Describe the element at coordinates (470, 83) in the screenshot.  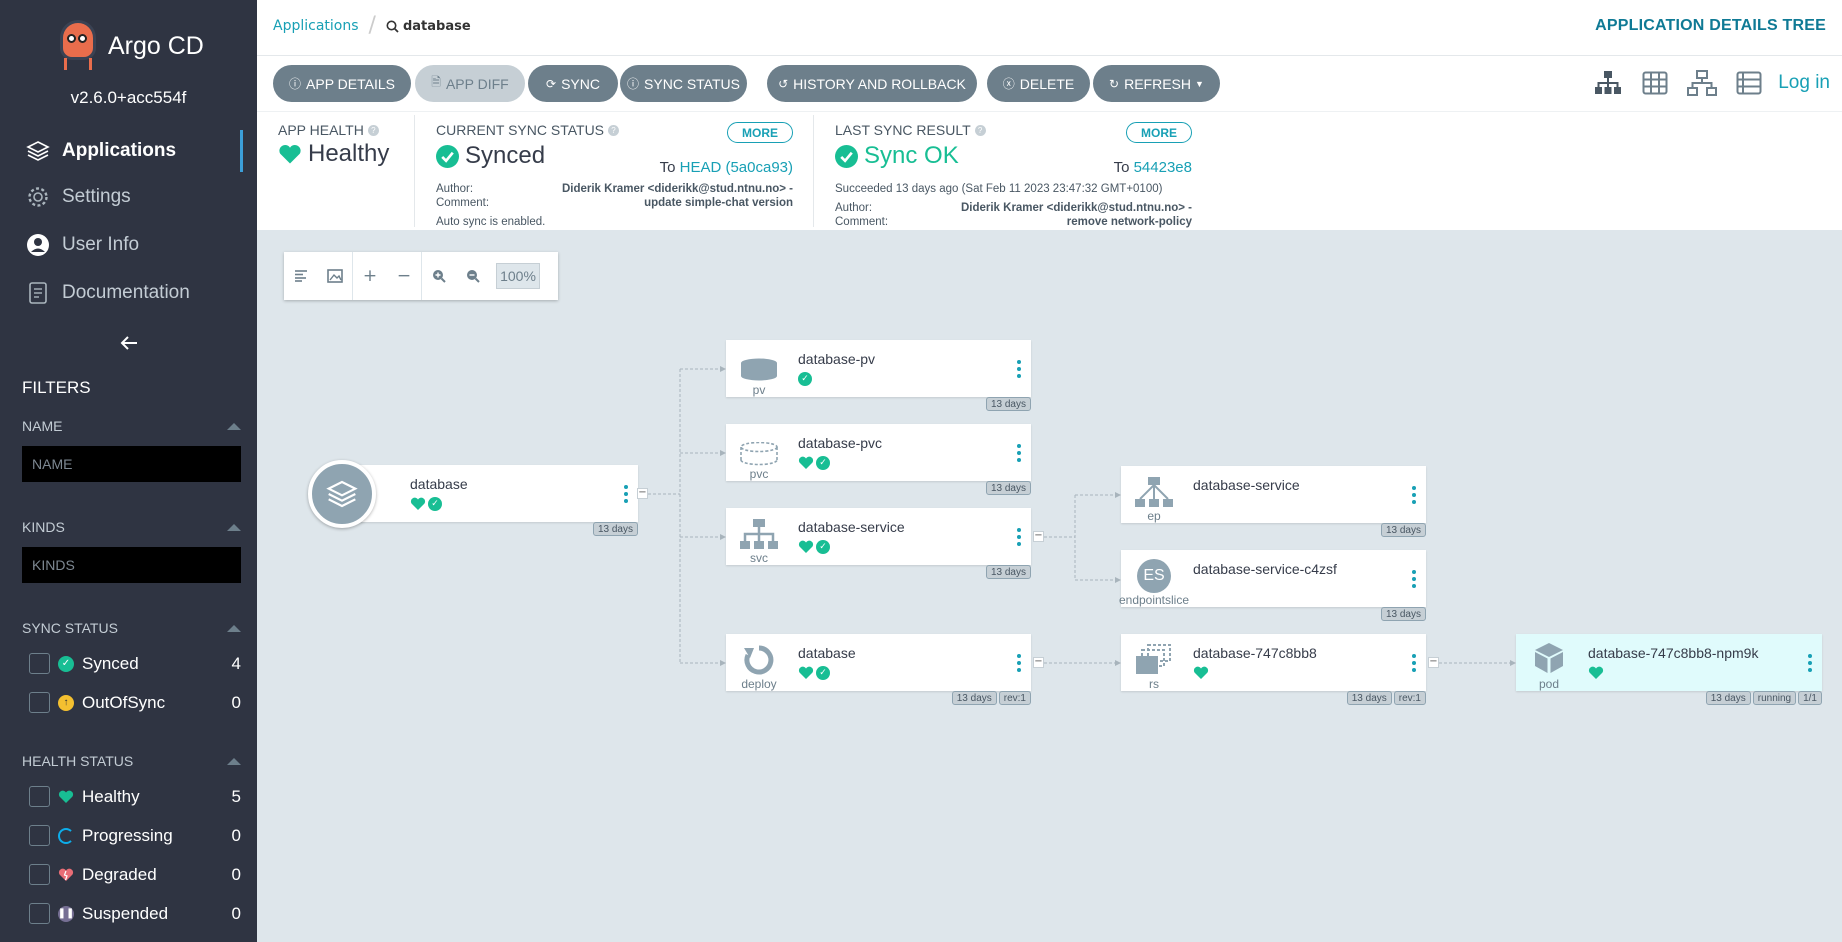
I see `app-diff-button: 🗎 APP DIFF` at that location.